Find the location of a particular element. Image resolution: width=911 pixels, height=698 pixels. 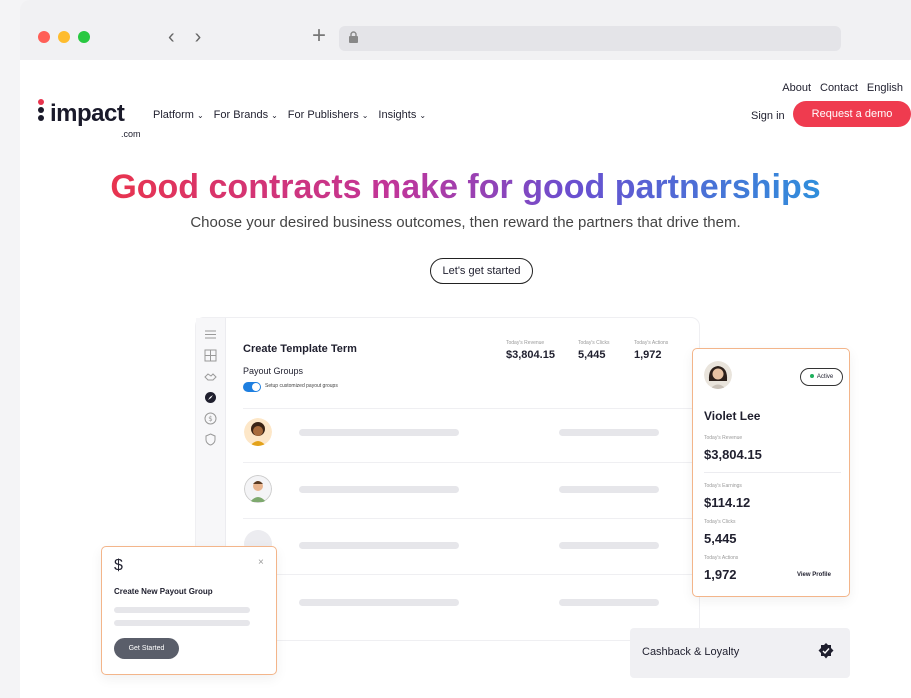

handshake-icon is located at coordinates (210, 376).